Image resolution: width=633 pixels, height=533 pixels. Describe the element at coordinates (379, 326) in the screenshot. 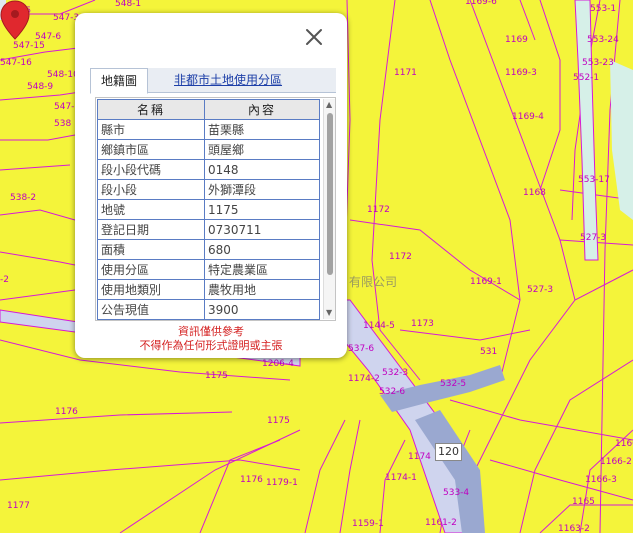

I see `parcel-label: 1144-5` at that location.